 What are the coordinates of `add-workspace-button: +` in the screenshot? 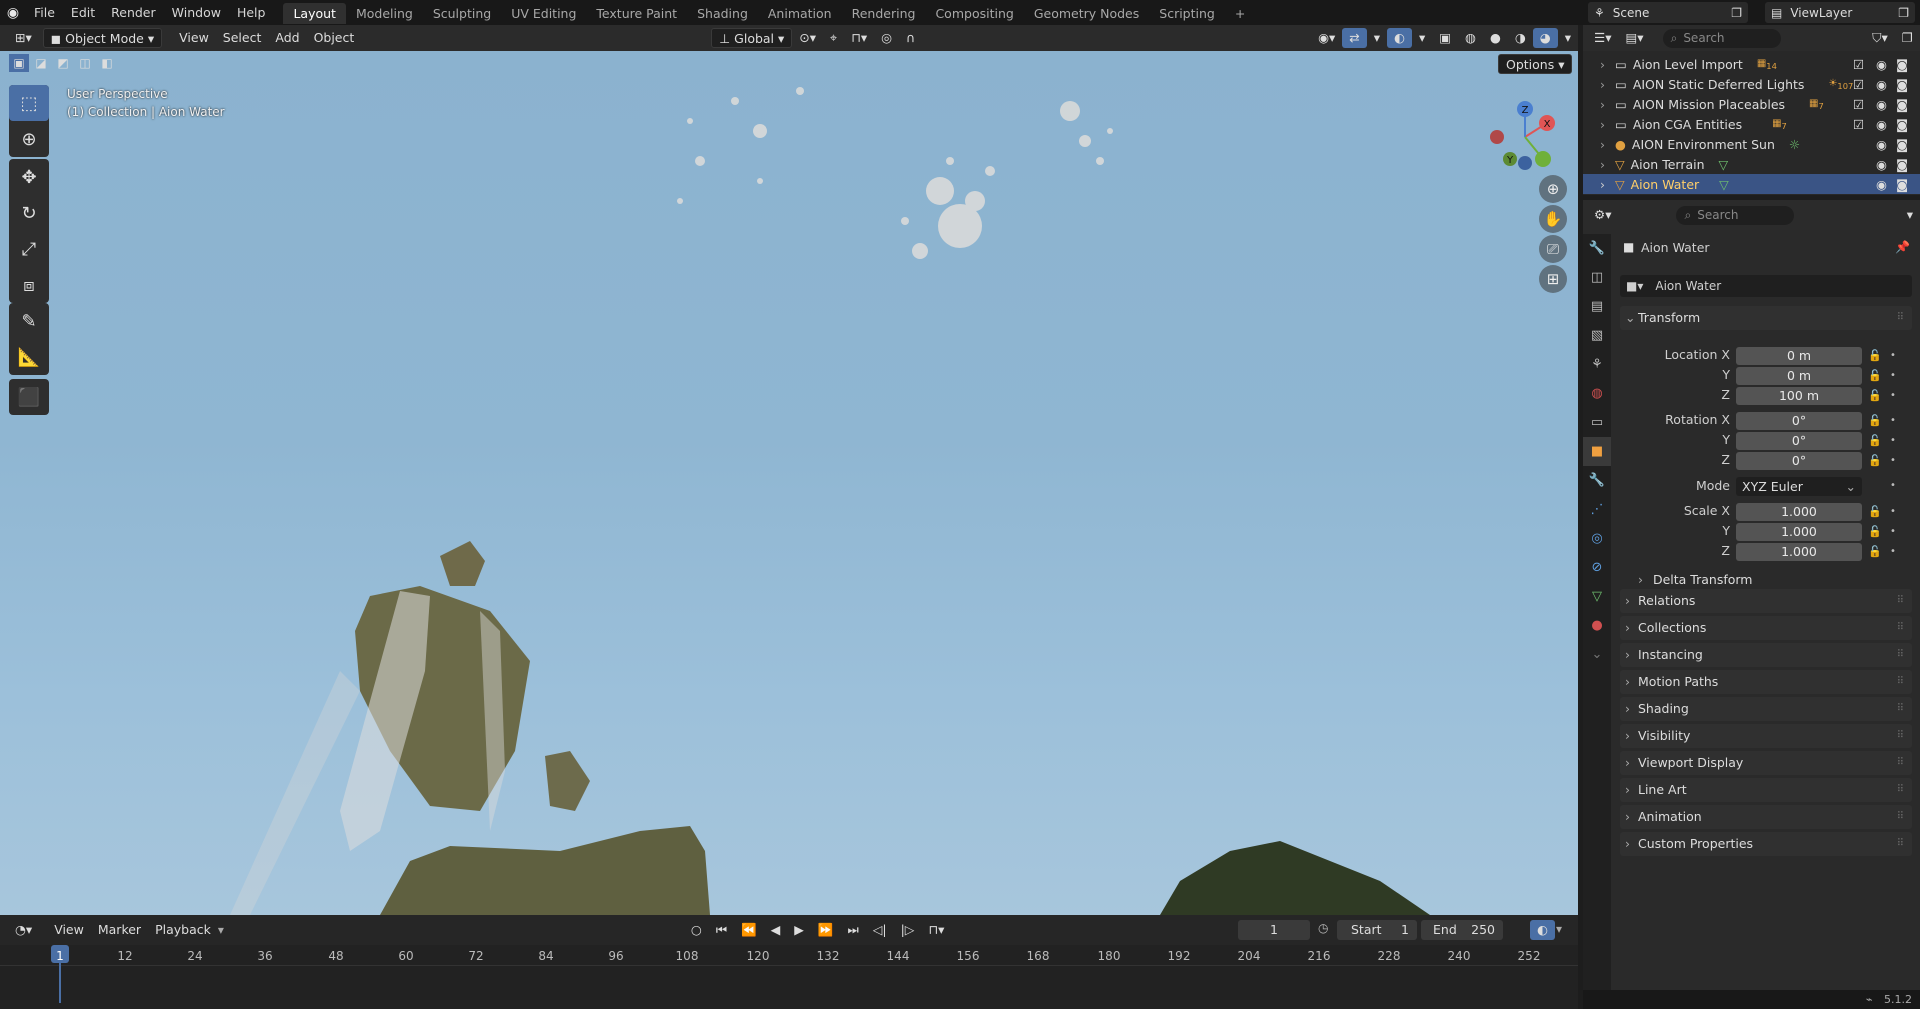 It's located at (1240, 13).